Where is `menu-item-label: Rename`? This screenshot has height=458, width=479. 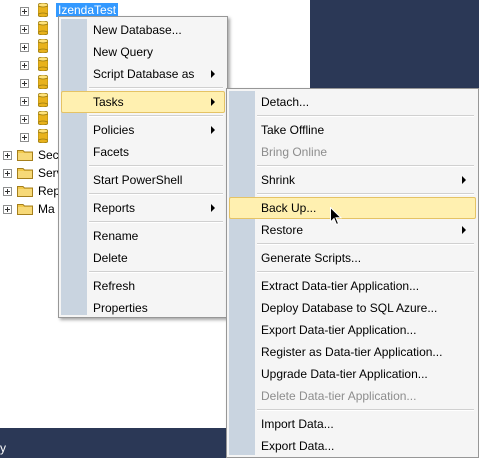
menu-item-label: Rename is located at coordinates (116, 236).